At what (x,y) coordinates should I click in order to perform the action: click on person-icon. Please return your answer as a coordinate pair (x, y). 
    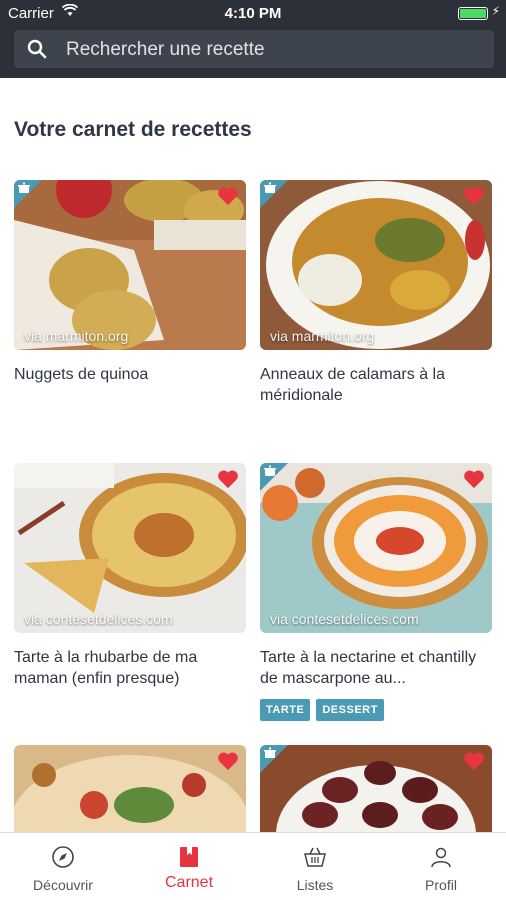
    Looking at the image, I should click on (441, 857).